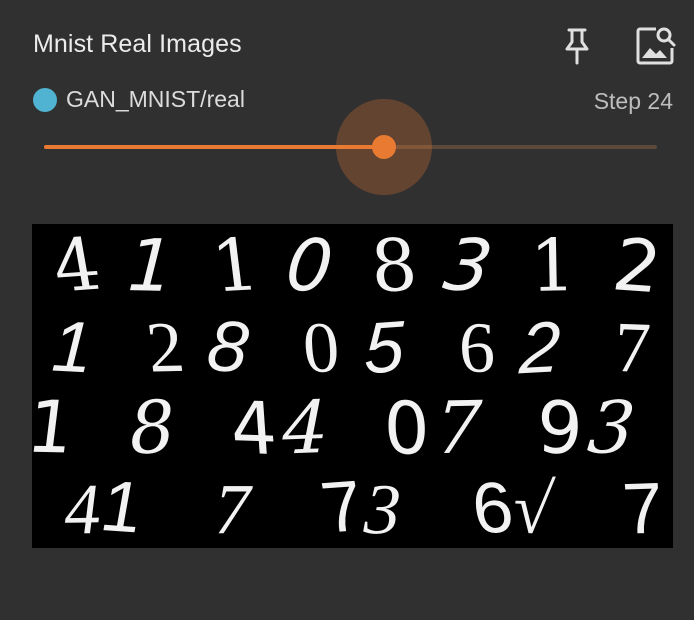  Describe the element at coordinates (137, 44) in the screenshot. I see `card-title: Mnist Real Images` at that location.